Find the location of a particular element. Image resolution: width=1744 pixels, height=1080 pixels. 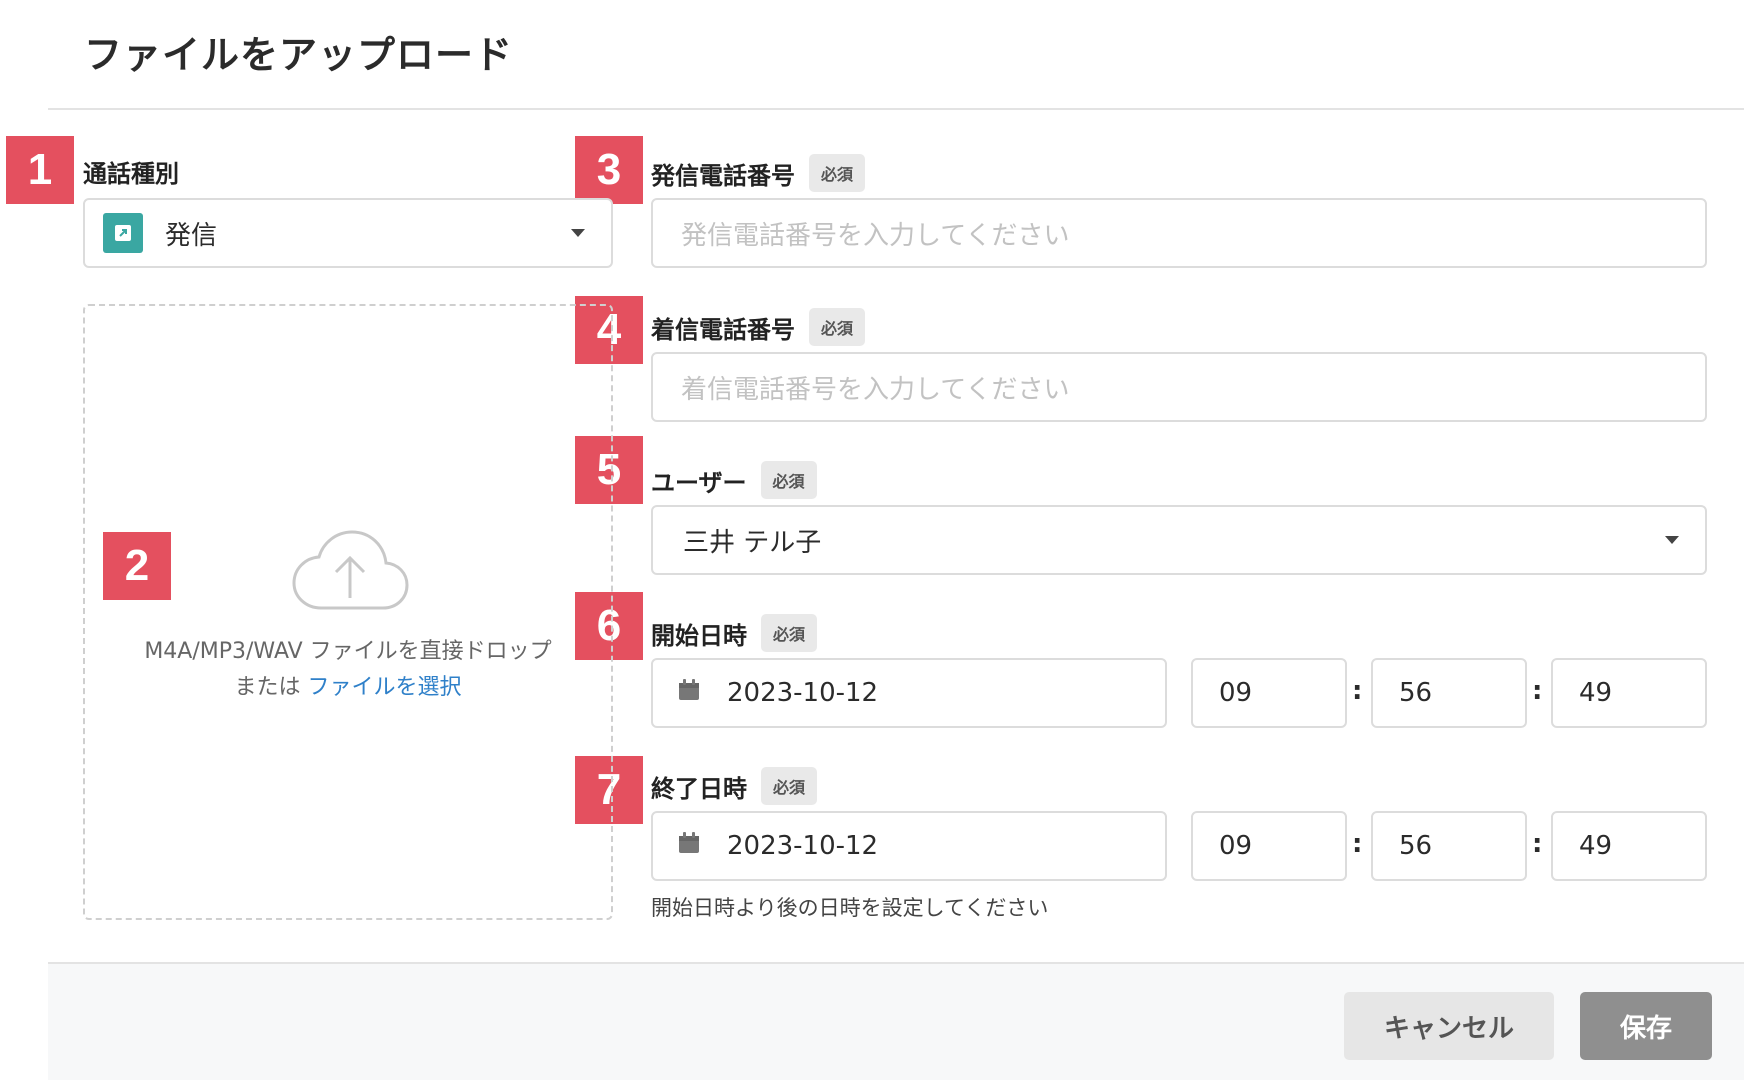

start-date-value: 2023-10-12 is located at coordinates (803, 693).